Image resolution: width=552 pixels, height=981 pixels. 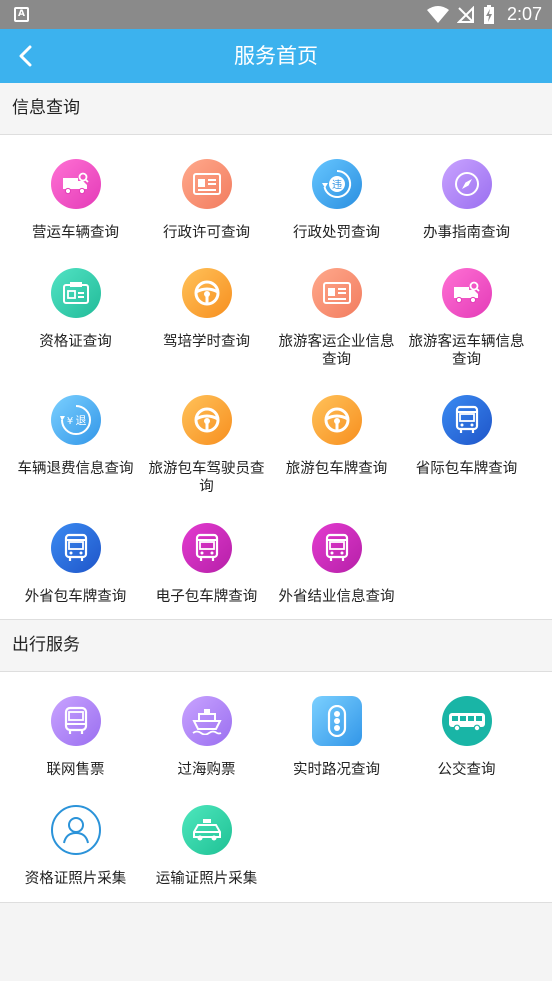 What do you see at coordinates (21, 14) in the screenshot?
I see `notification-icon: A` at bounding box center [21, 14].